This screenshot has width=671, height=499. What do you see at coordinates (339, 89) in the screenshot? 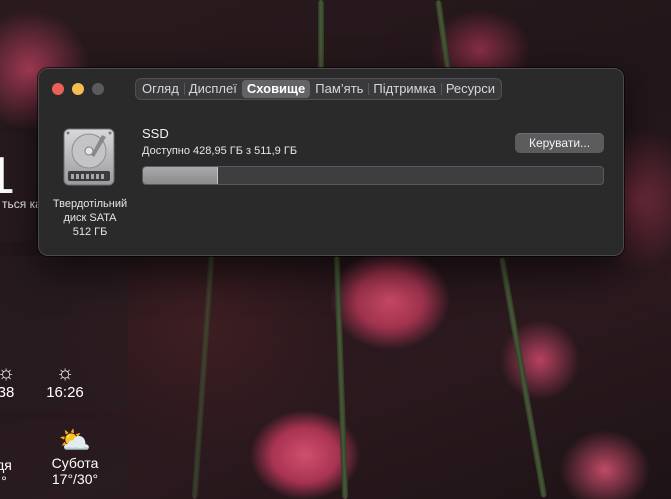
I see `tab-memory: Пам’ять` at bounding box center [339, 89].